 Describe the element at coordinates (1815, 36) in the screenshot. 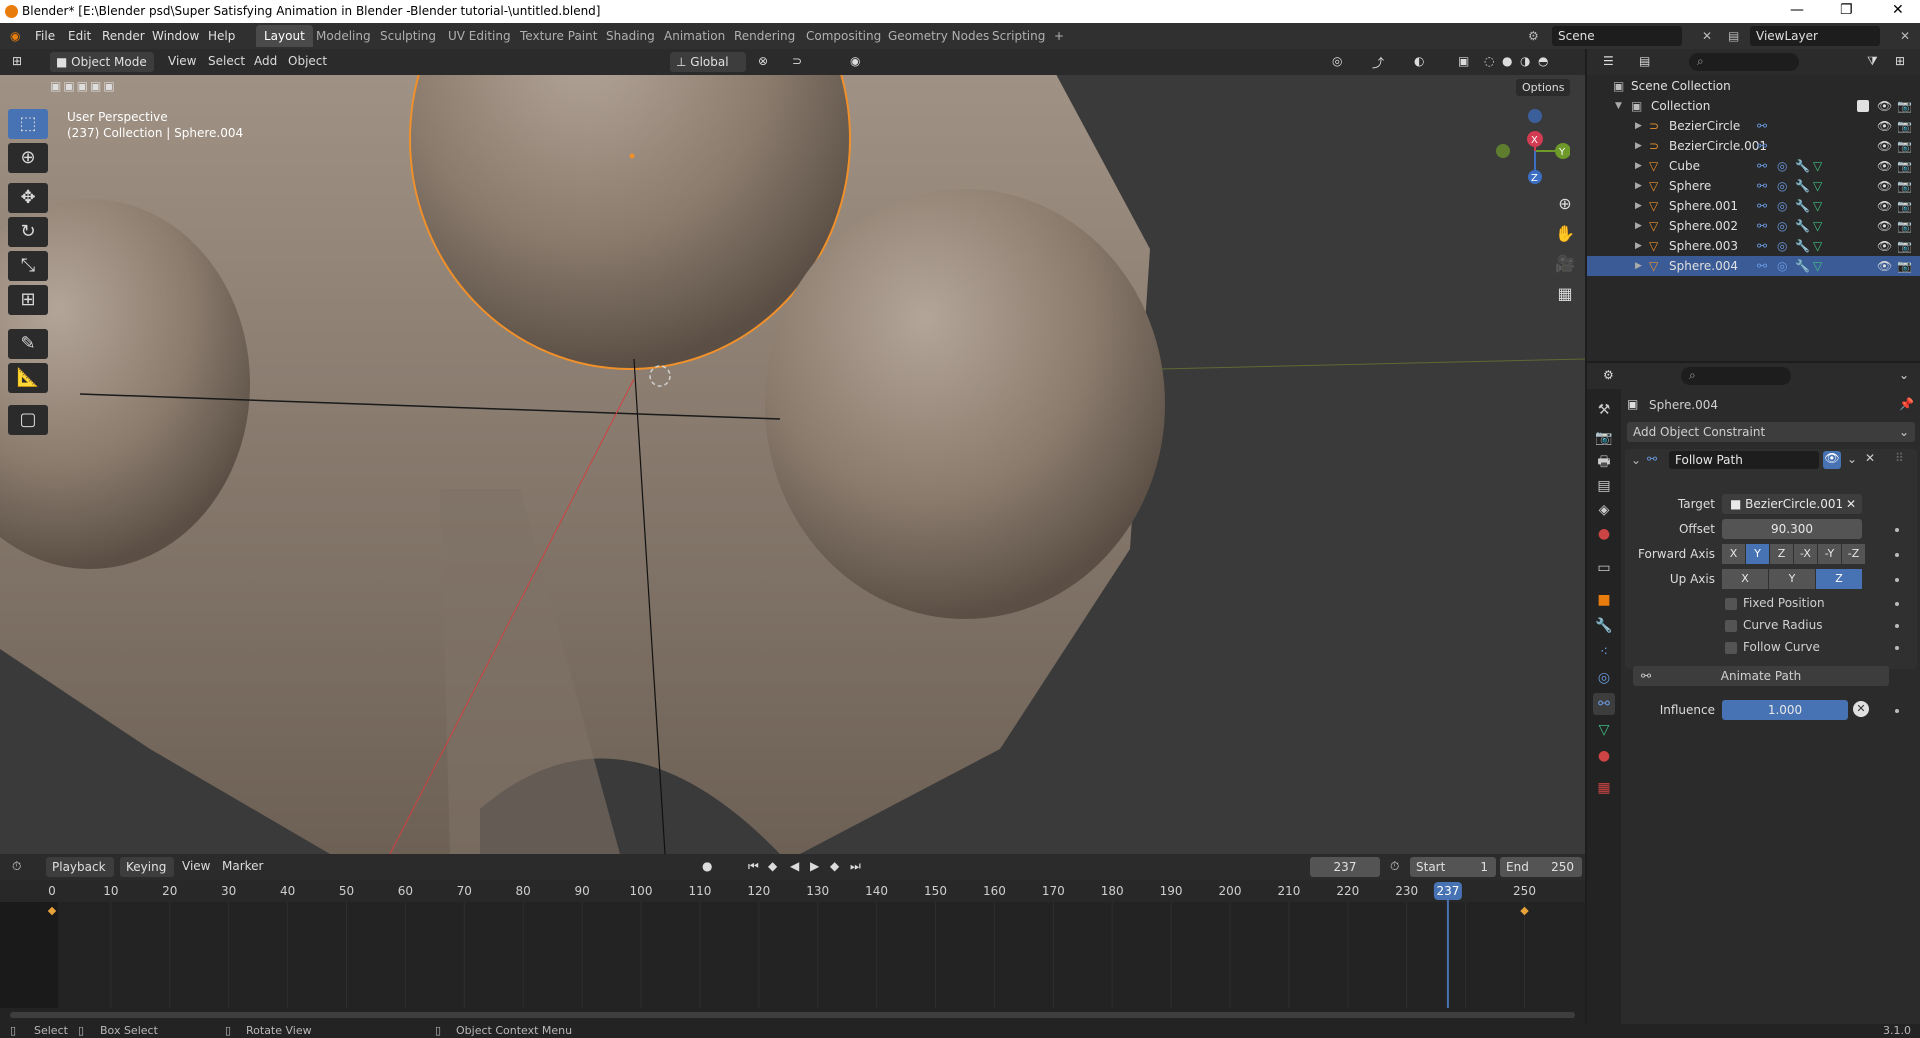

I see `view-layer-selector: ViewLayer` at that location.